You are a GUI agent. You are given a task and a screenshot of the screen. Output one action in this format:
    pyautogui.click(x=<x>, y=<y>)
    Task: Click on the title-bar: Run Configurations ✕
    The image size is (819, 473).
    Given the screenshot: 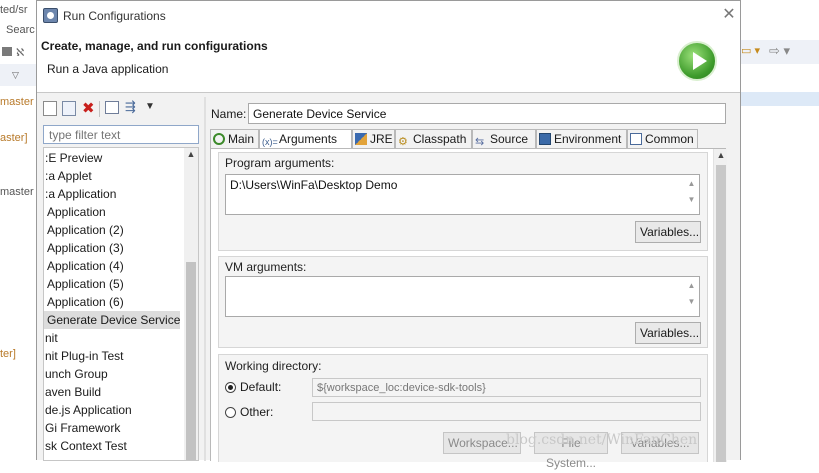 What is the action you would take?
    pyautogui.click(x=388, y=16)
    